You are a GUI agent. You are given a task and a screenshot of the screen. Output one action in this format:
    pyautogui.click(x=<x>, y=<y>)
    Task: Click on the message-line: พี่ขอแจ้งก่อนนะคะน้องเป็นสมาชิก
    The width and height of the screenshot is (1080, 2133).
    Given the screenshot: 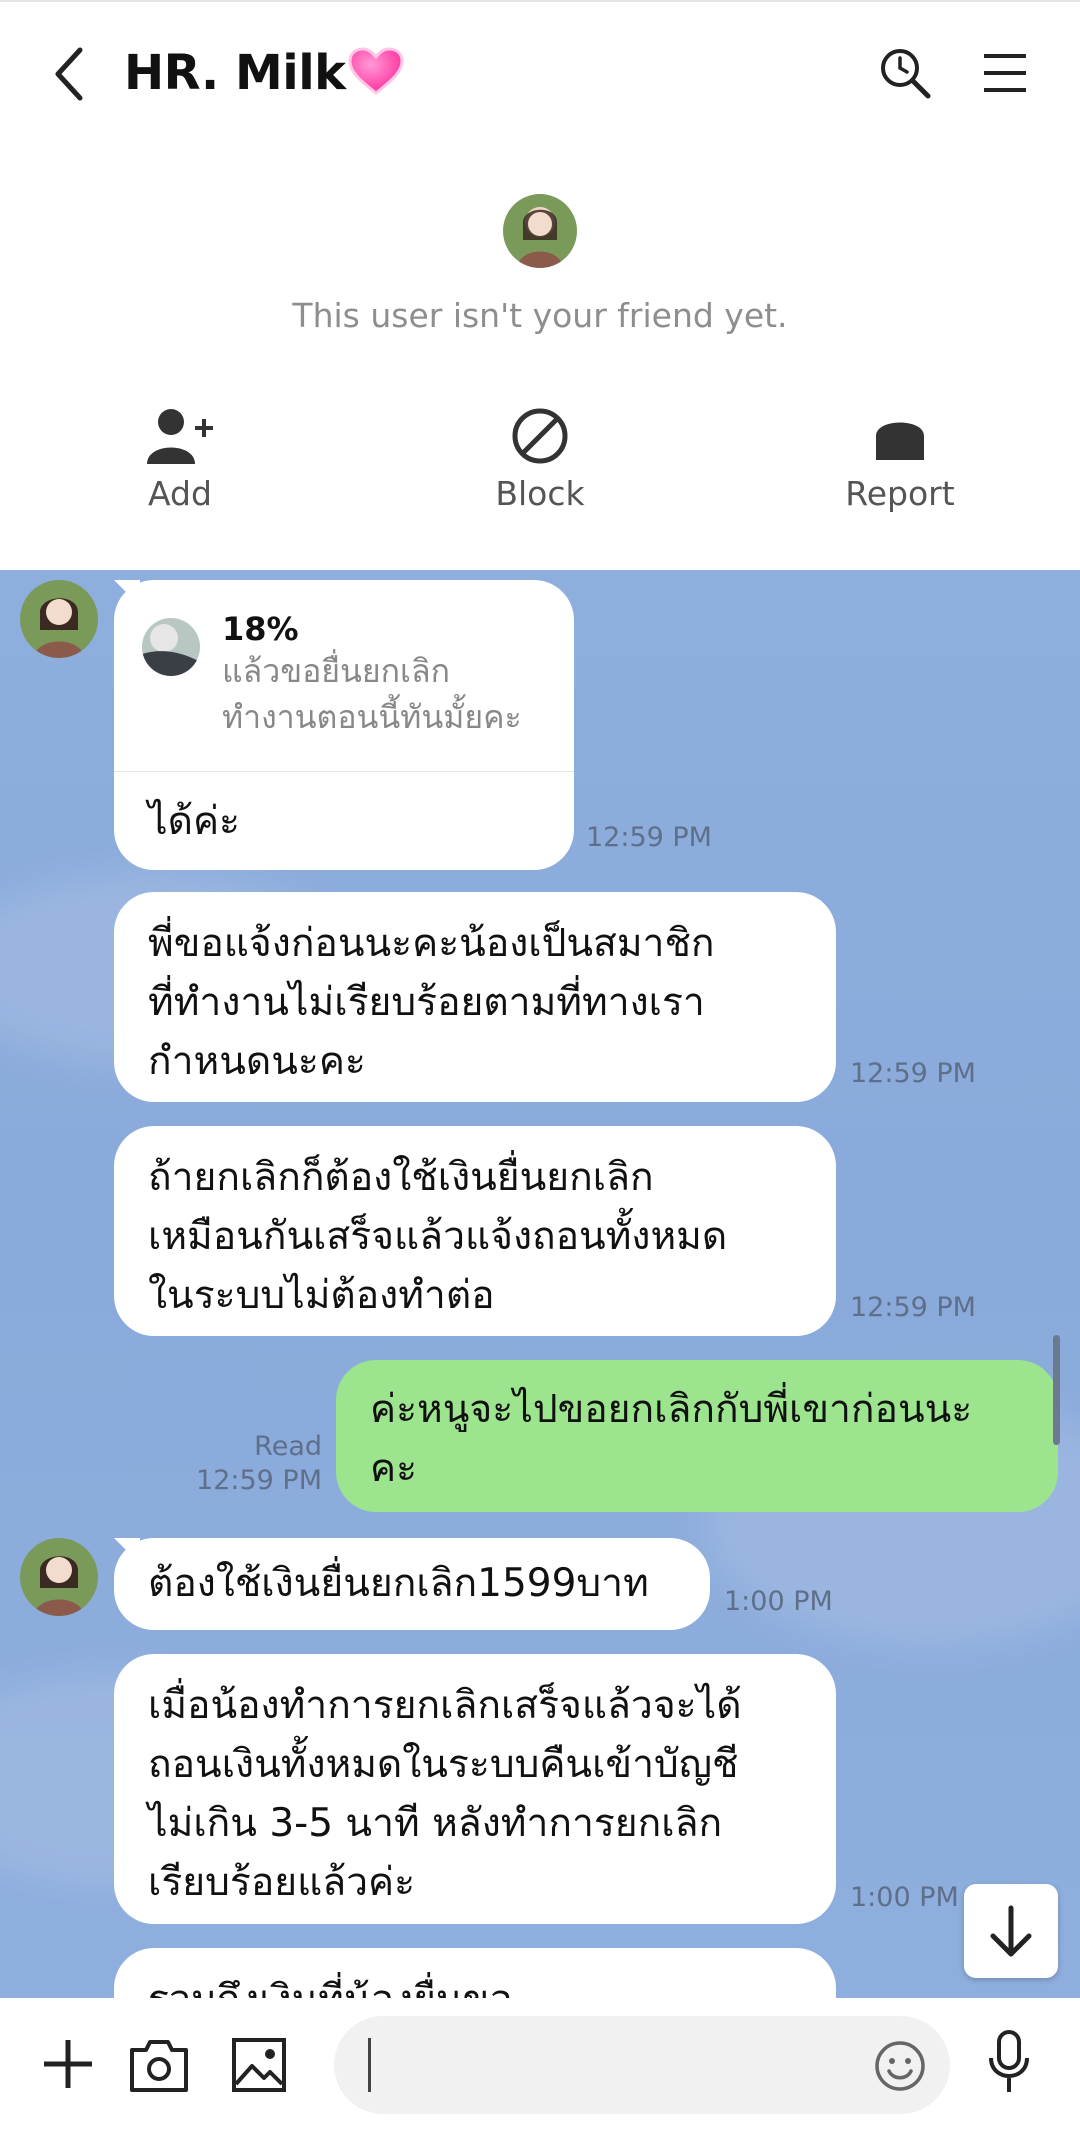 What is the action you would take?
    pyautogui.click(x=431, y=943)
    